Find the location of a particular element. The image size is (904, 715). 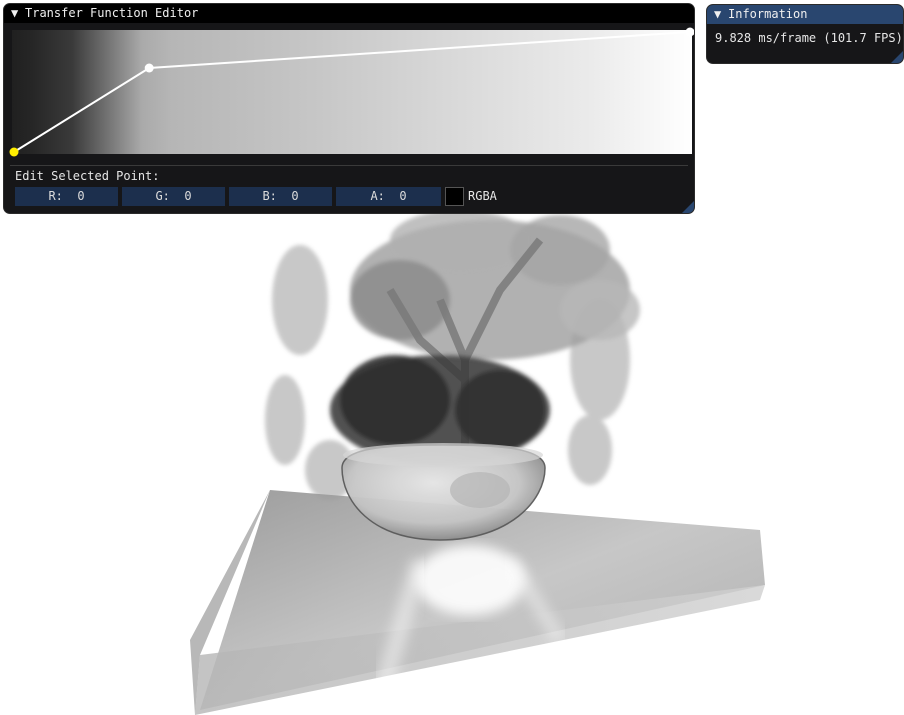

blue-value-field: B: 0 is located at coordinates (280, 196).